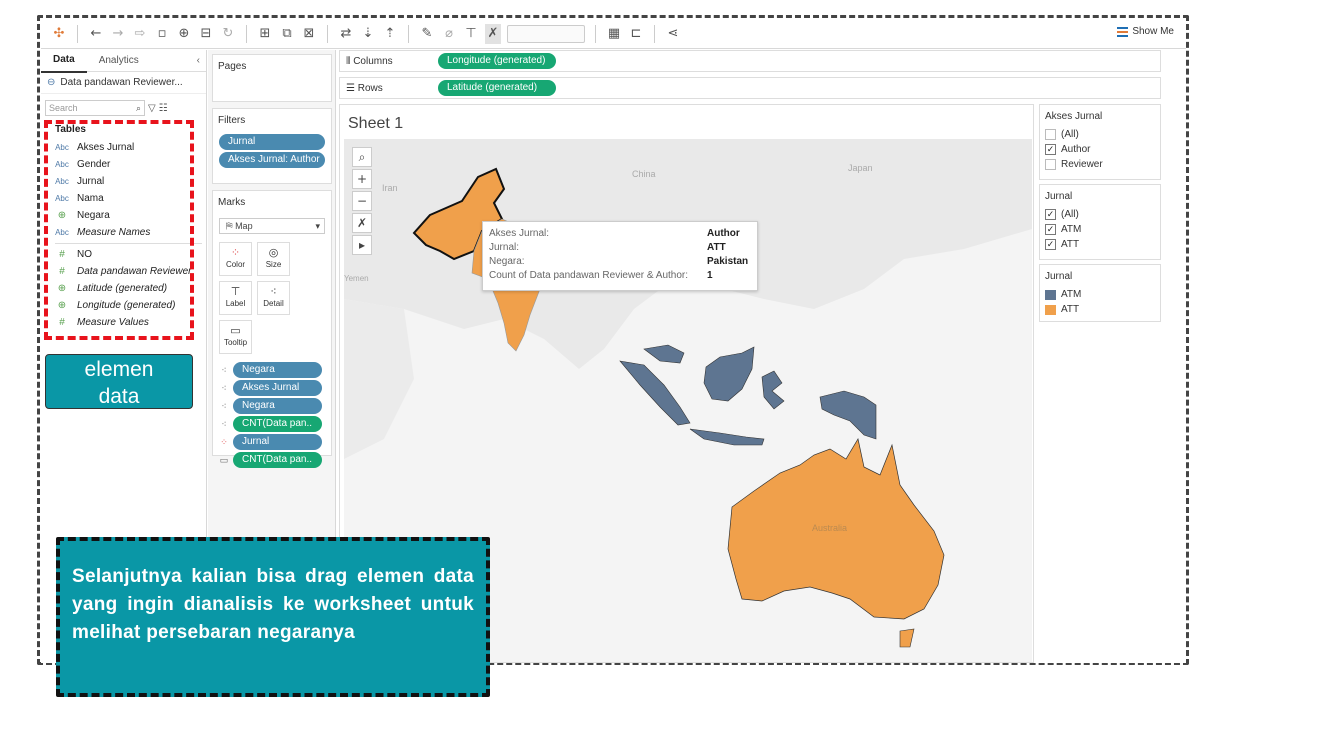  I want to click on zoom-in-icon: +, so click(362, 179).